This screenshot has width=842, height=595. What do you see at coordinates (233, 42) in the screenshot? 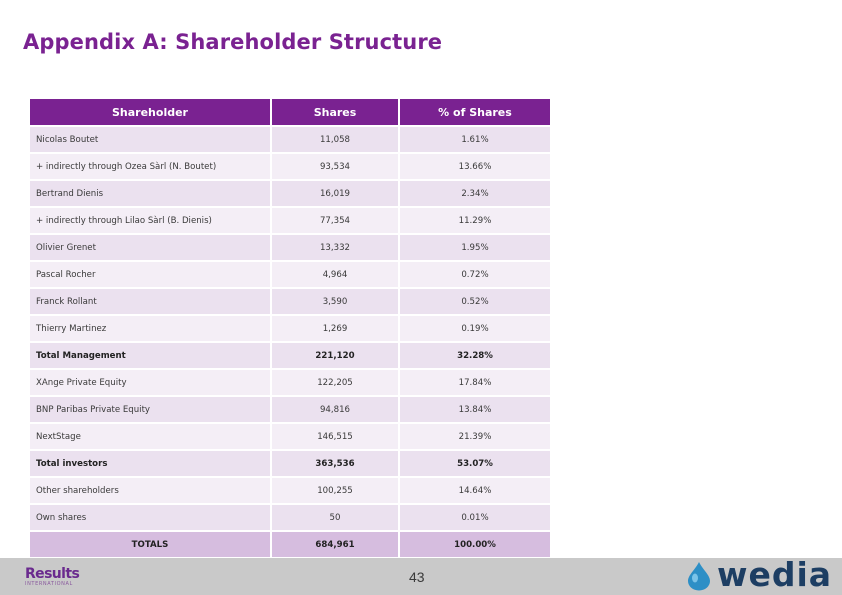
I see `page-title: Appendix A: Shareholder Structure` at bounding box center [233, 42].